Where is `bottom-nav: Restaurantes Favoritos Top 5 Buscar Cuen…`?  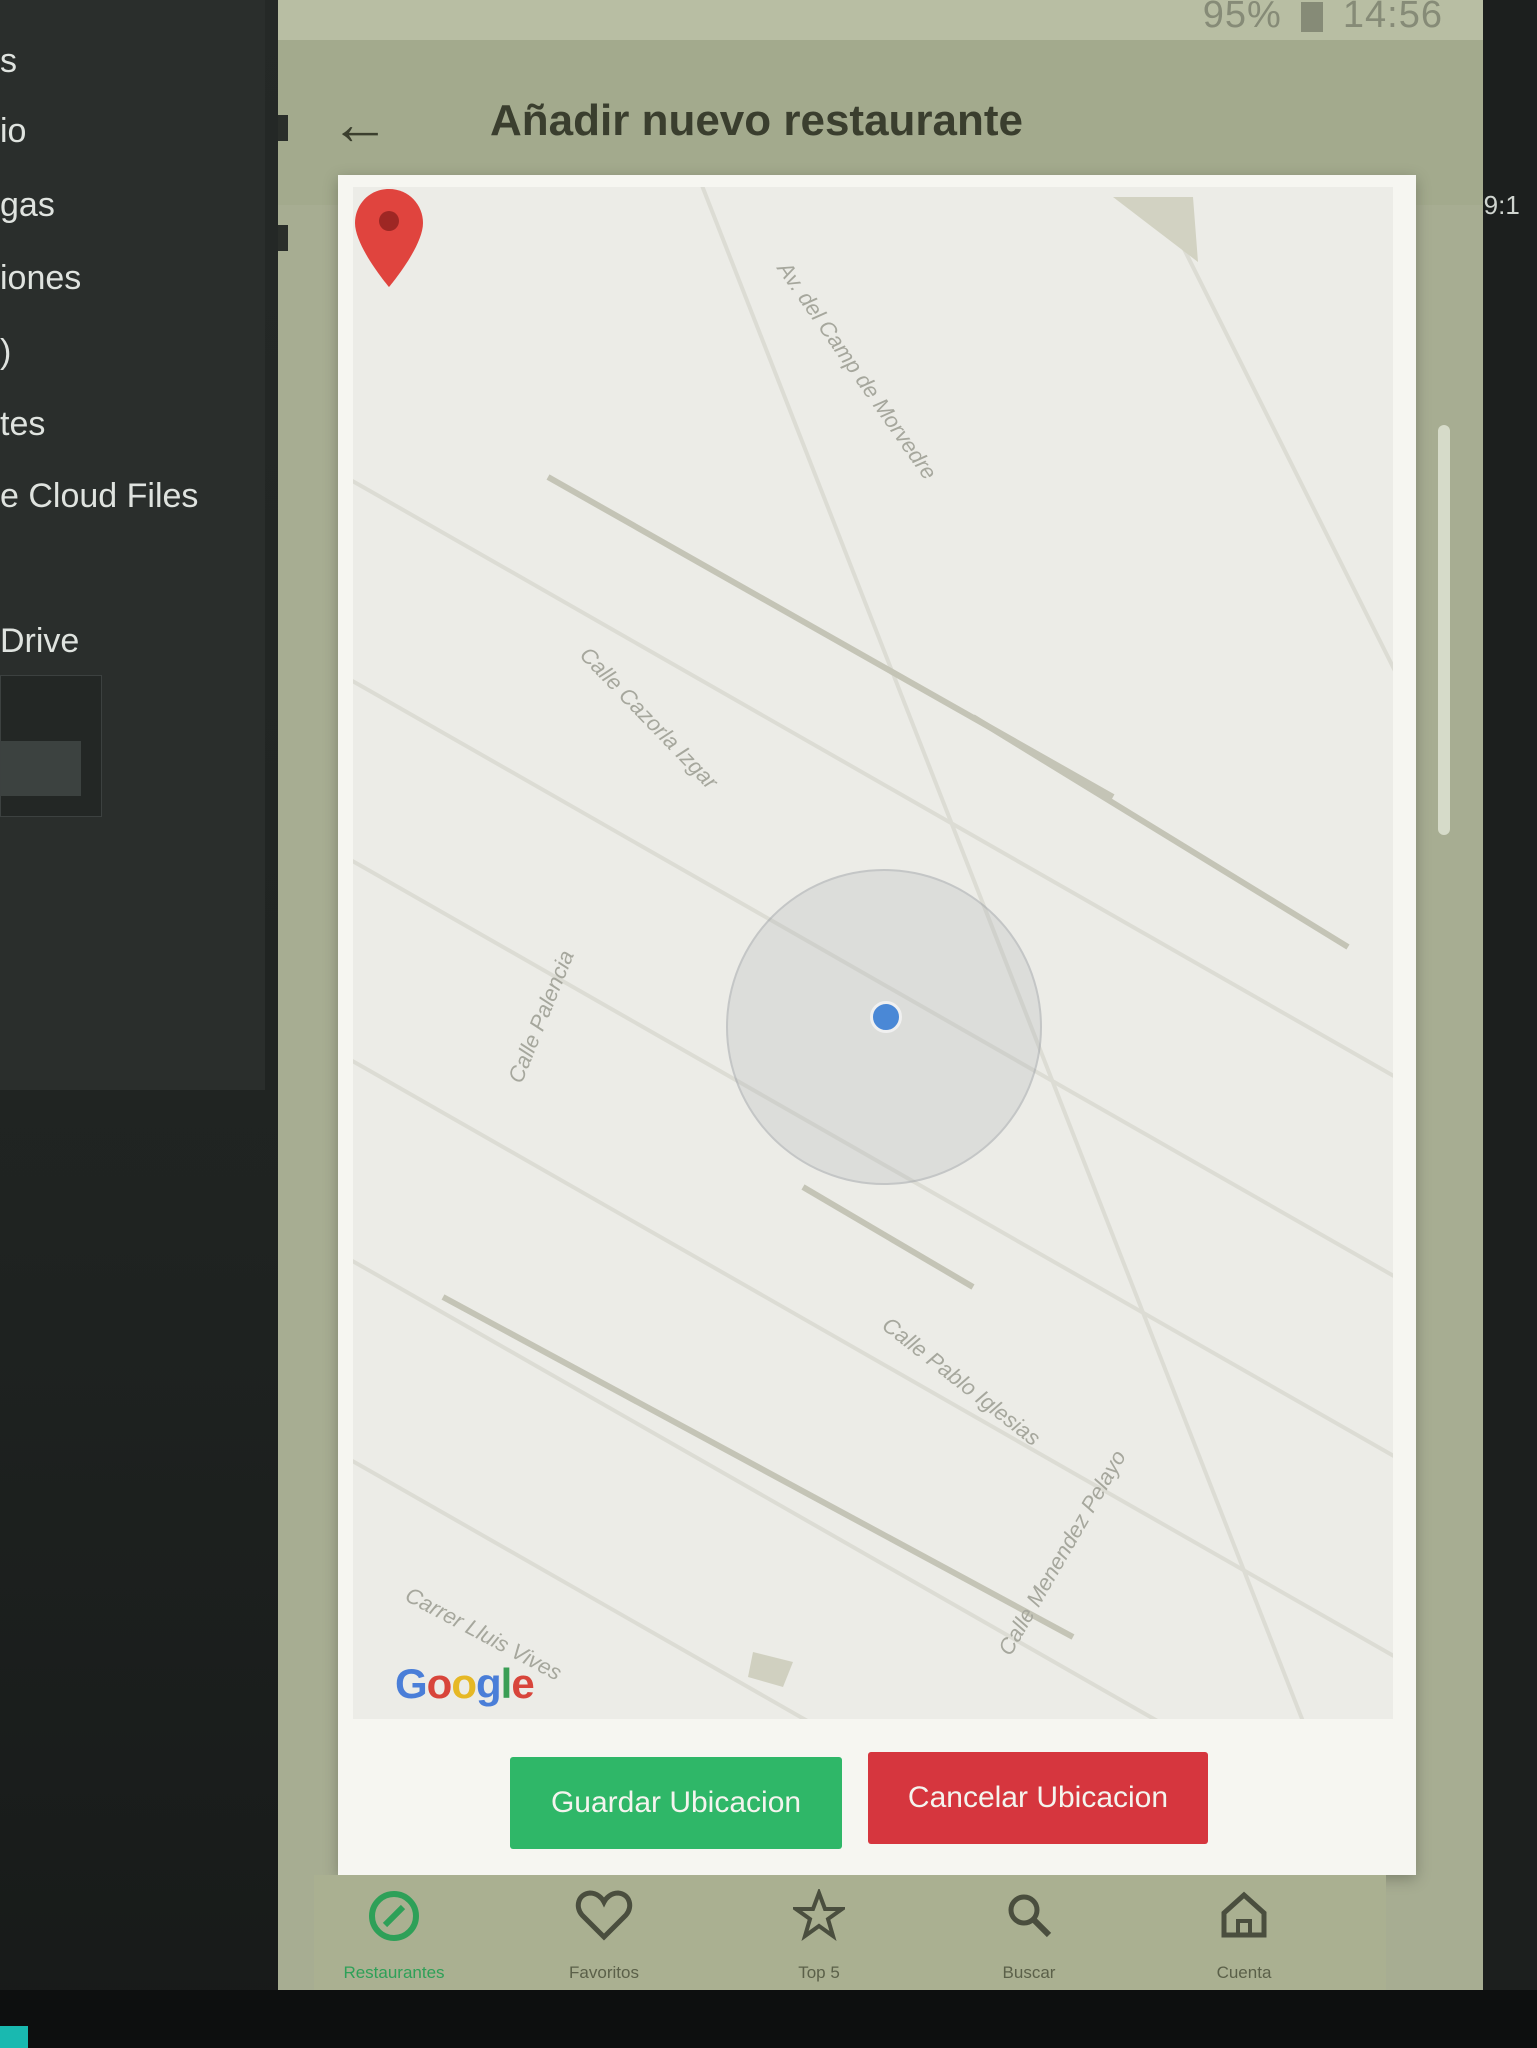 bottom-nav: Restaurantes Favoritos Top 5 Buscar Cuen… is located at coordinates (850, 1932).